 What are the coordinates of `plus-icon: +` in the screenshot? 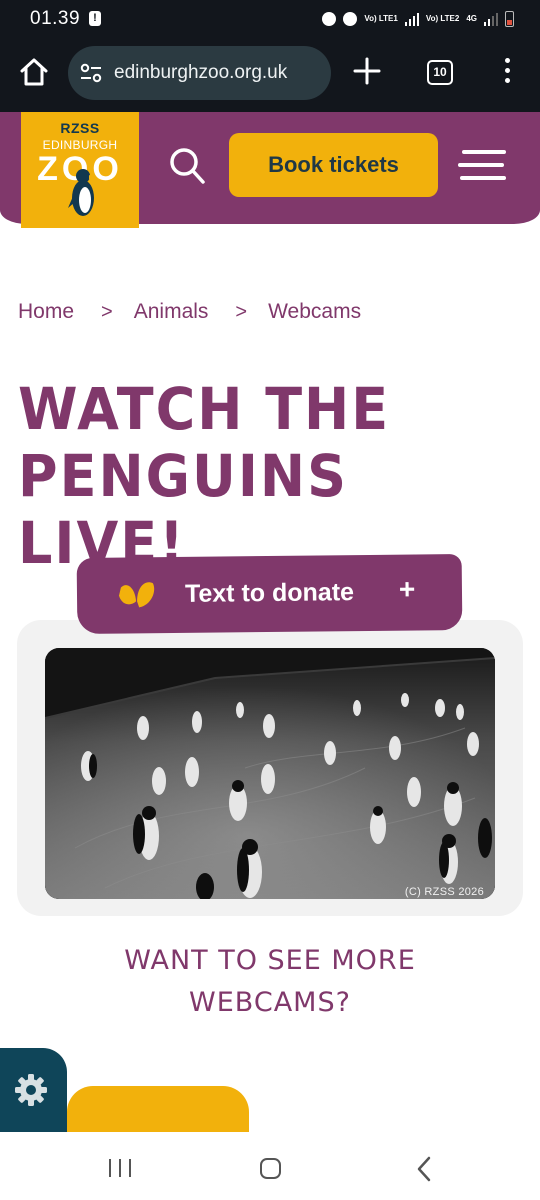 It's located at (407, 589).